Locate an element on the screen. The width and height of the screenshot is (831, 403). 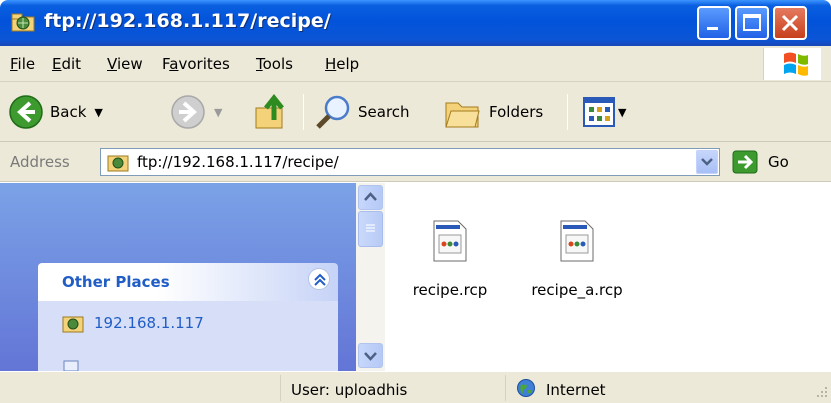
title-bar: ftp://192.168.1.117/recipe/ is located at coordinates (415, 23).